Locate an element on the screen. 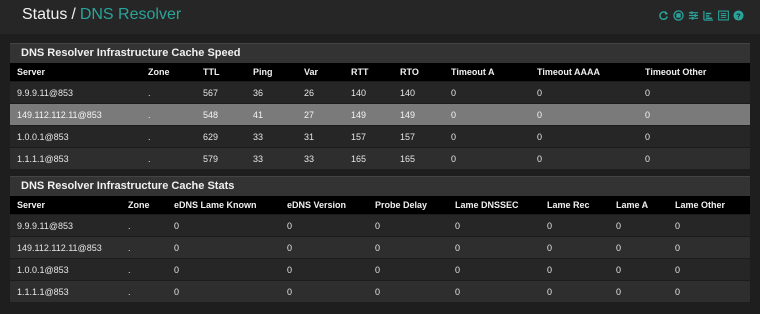  col-header: TTL is located at coordinates (221, 72).